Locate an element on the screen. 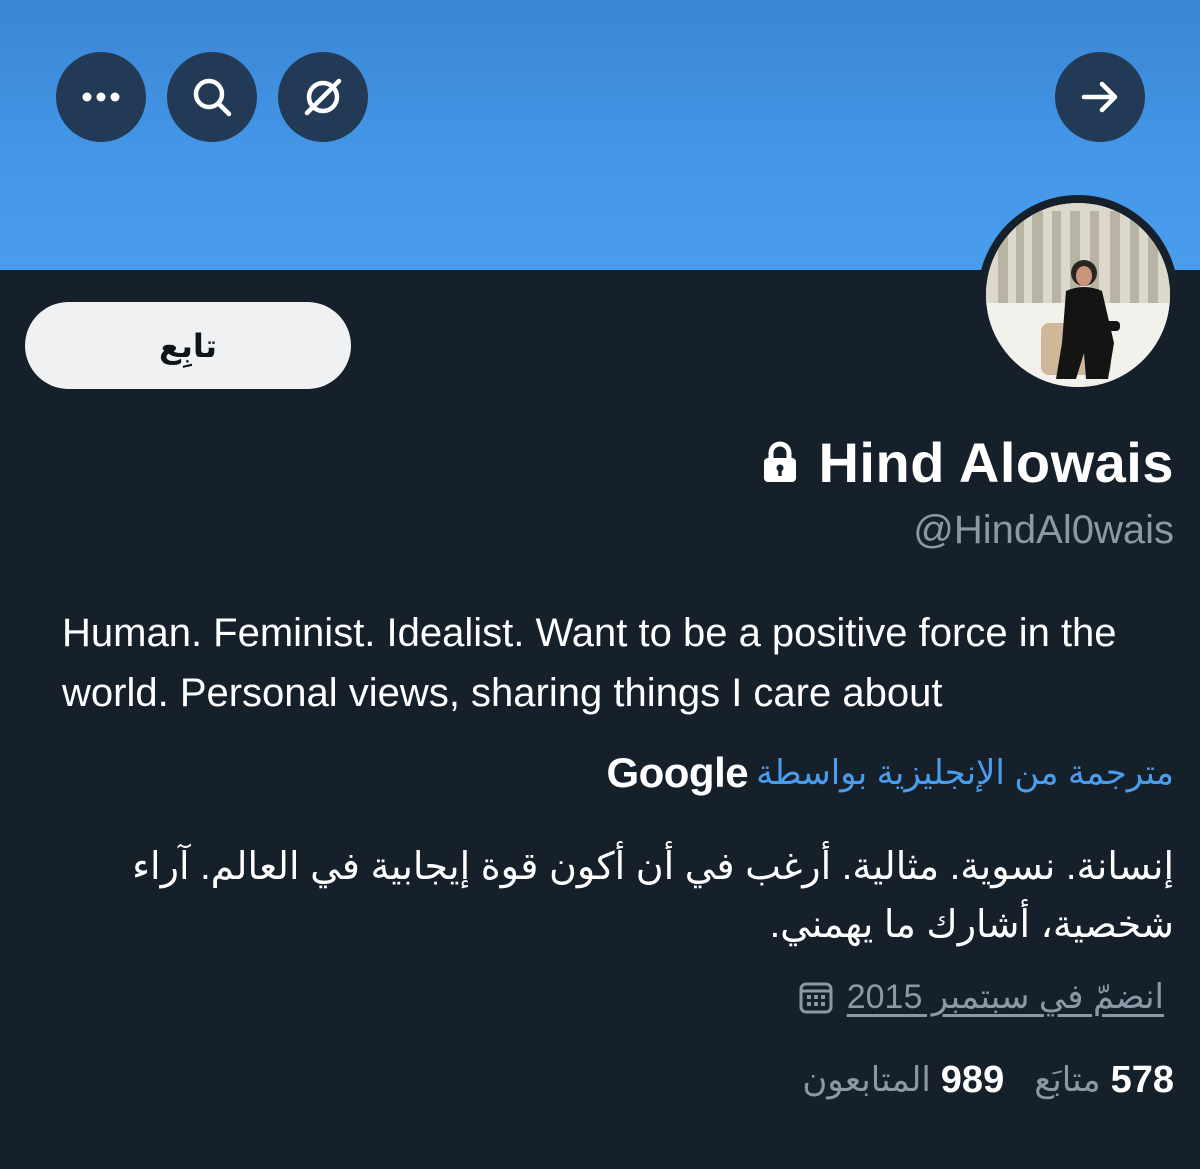 The width and height of the screenshot is (1200, 1169). lock-icon is located at coordinates (780, 461).